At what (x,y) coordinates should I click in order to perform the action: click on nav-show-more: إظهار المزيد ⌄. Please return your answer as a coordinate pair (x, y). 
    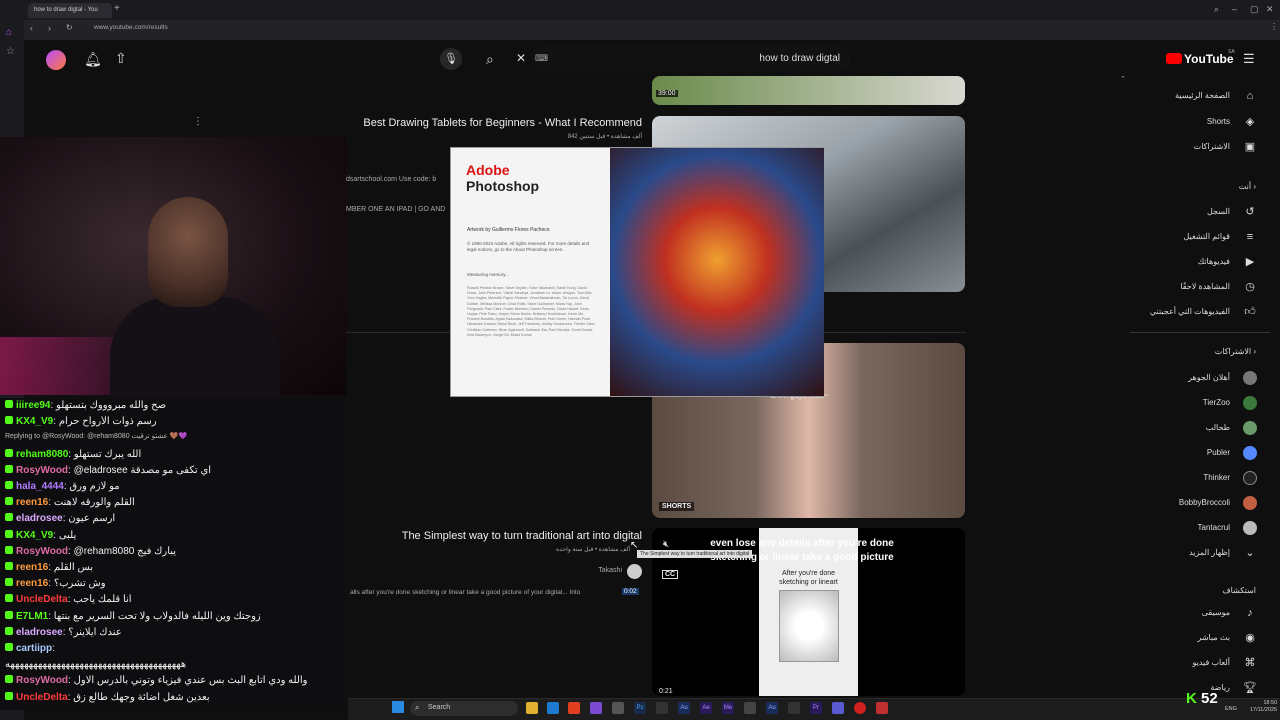
    Looking at the image, I should click on (1188, 553).